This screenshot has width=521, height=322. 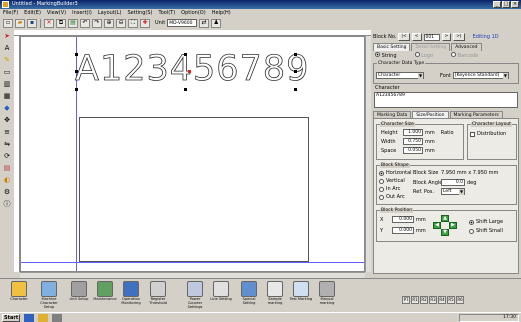 What do you see at coordinates (403, 219) in the screenshot?
I see `x-field: 0.000` at bounding box center [403, 219].